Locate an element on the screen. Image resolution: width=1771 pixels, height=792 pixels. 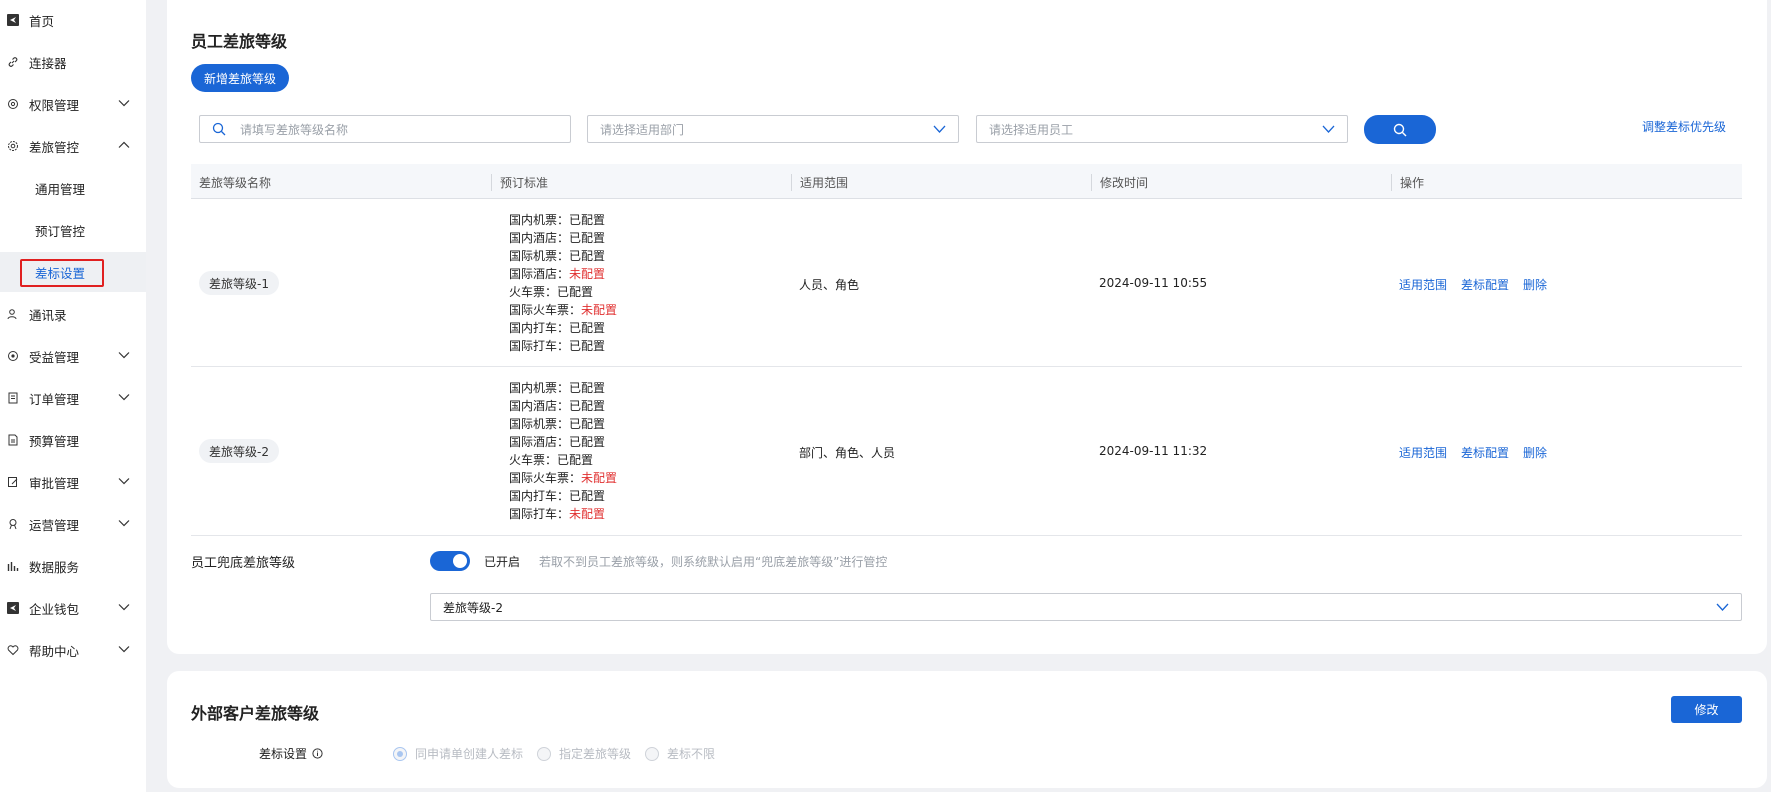
wallet-icon is located at coordinates (13, 608).